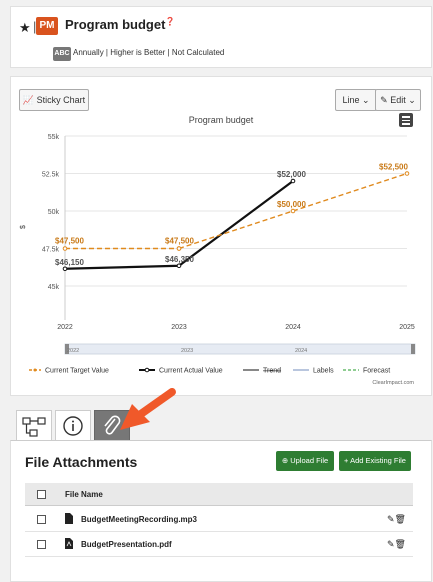 The image size is (433, 582). I want to click on x-tick-label: 2024, so click(293, 327).